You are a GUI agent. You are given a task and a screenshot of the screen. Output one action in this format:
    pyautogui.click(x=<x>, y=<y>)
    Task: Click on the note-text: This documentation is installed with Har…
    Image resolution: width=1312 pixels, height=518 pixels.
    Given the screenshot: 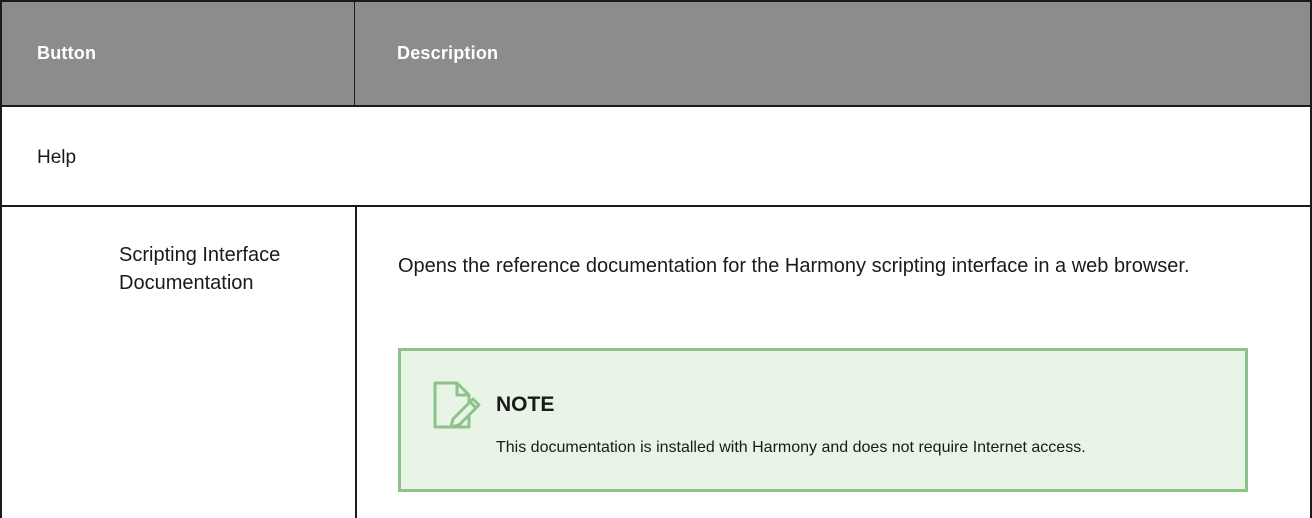 What is the action you would take?
    pyautogui.click(x=791, y=447)
    